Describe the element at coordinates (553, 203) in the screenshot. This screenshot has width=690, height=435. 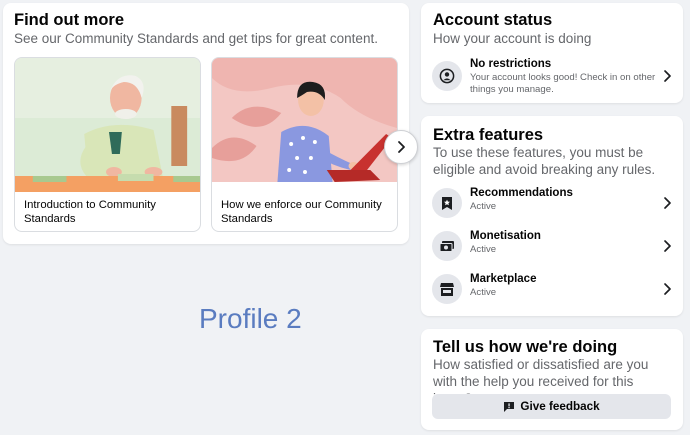
I see `feature-item-recommendations: Recommendations Active` at that location.